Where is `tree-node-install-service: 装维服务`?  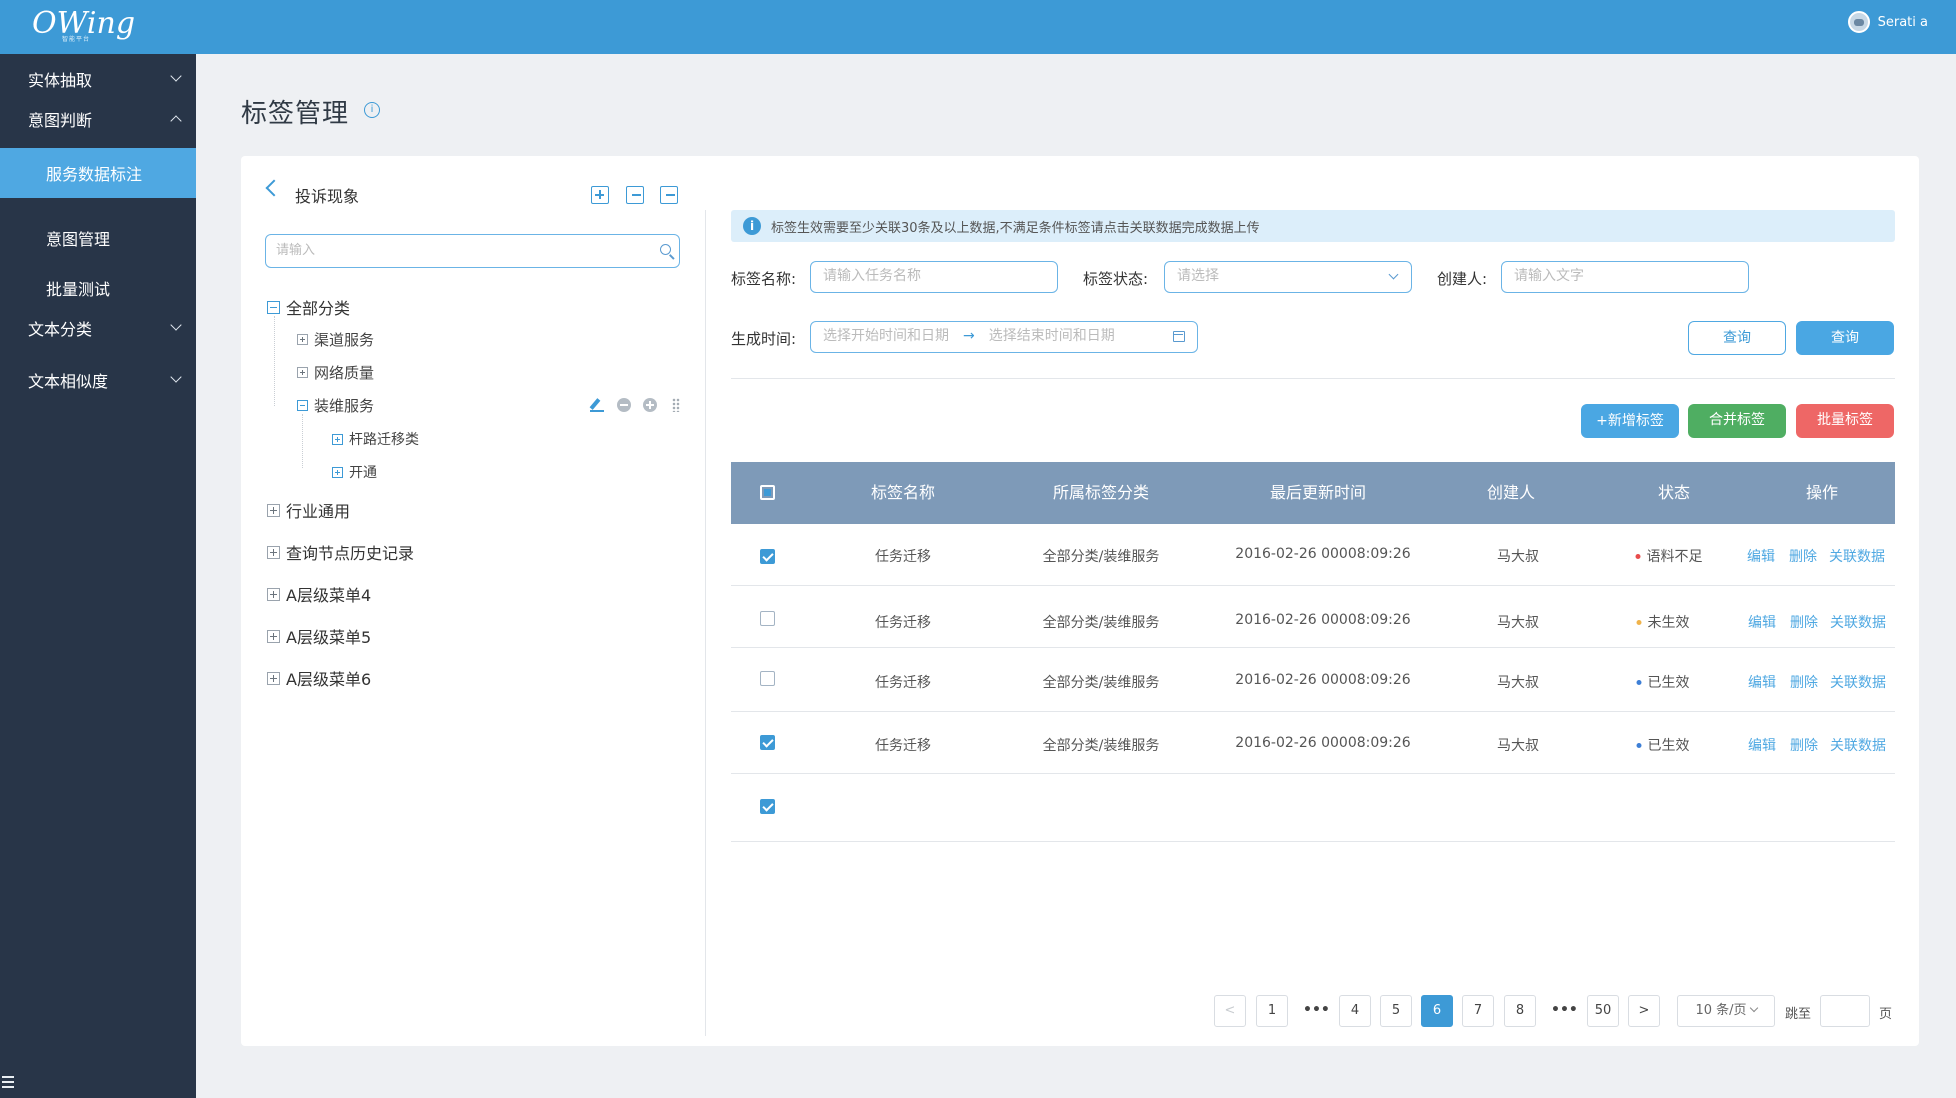
tree-node-install-service: 装维服务 is located at coordinates (335, 405).